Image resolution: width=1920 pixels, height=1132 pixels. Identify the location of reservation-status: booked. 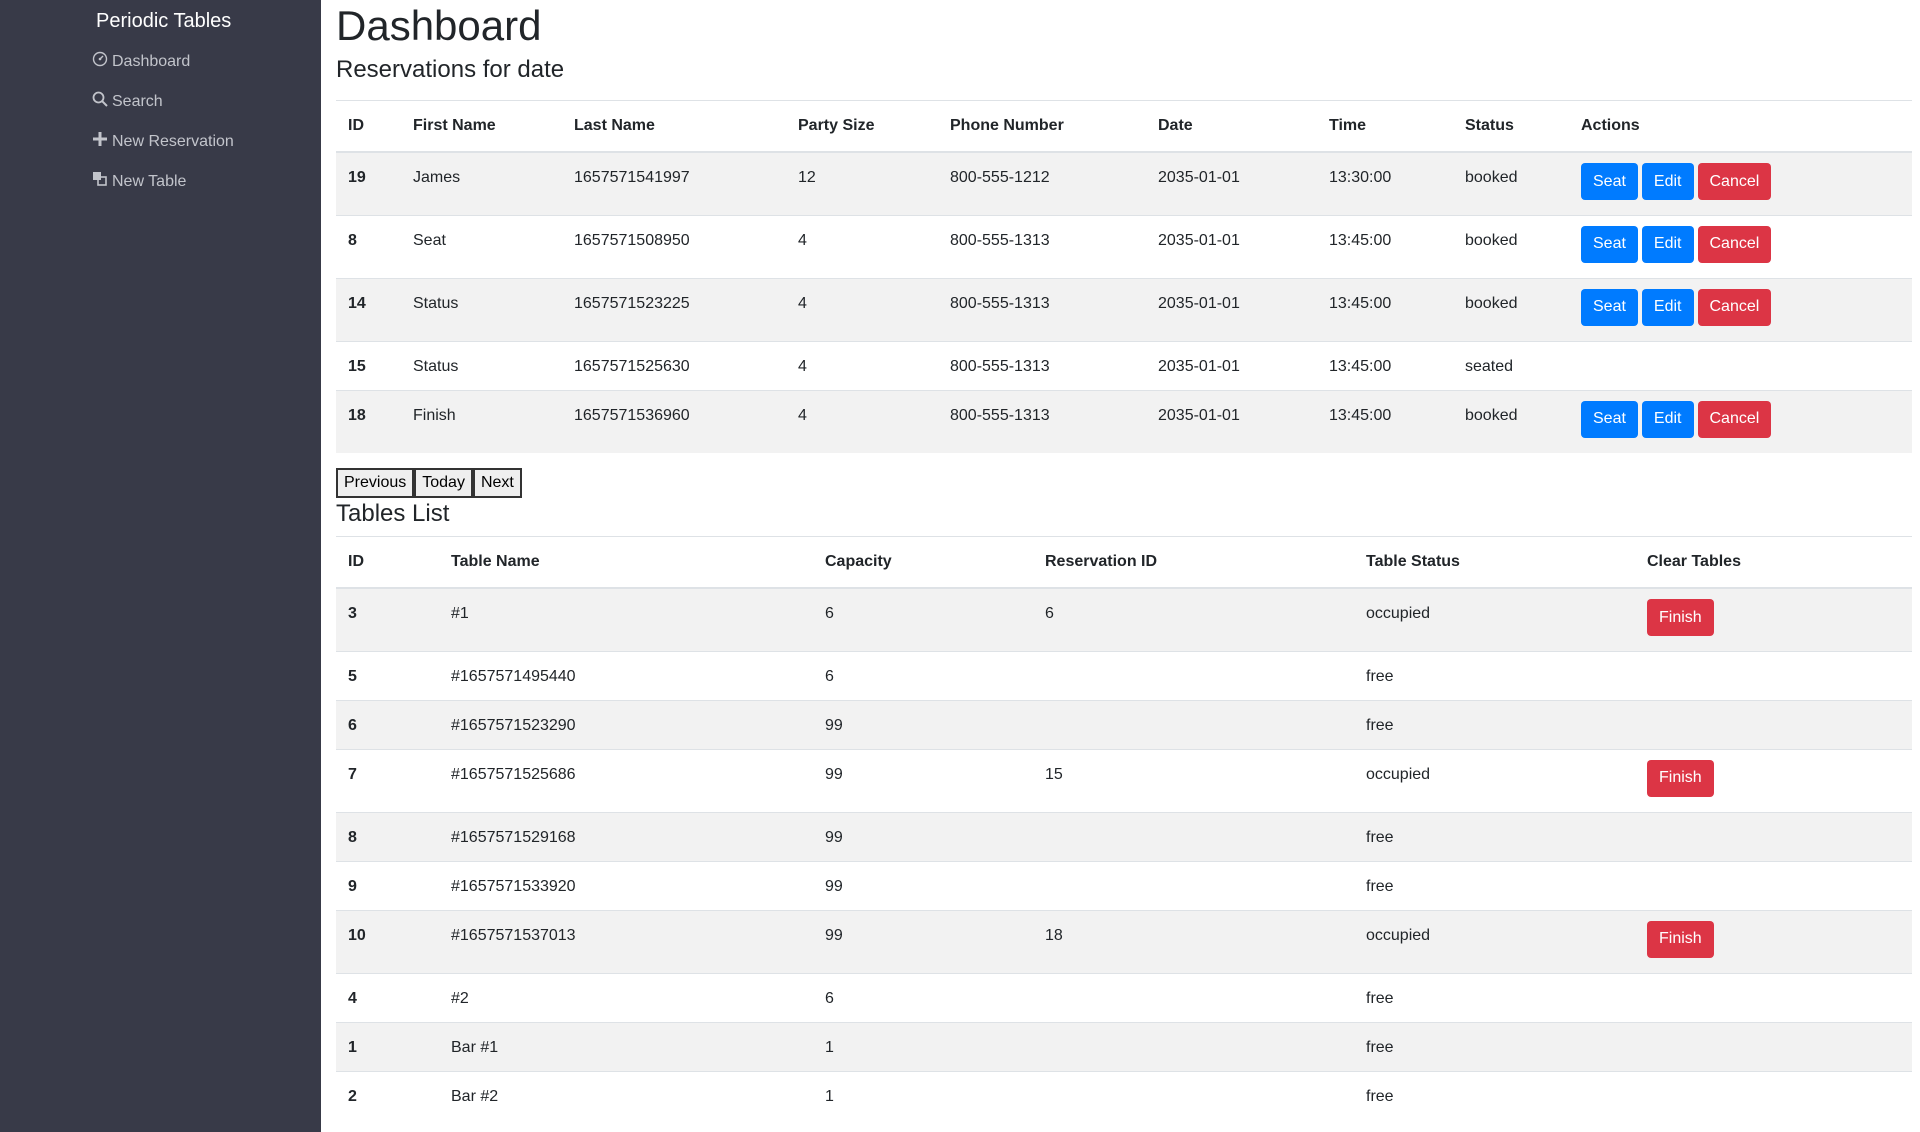
(1511, 421).